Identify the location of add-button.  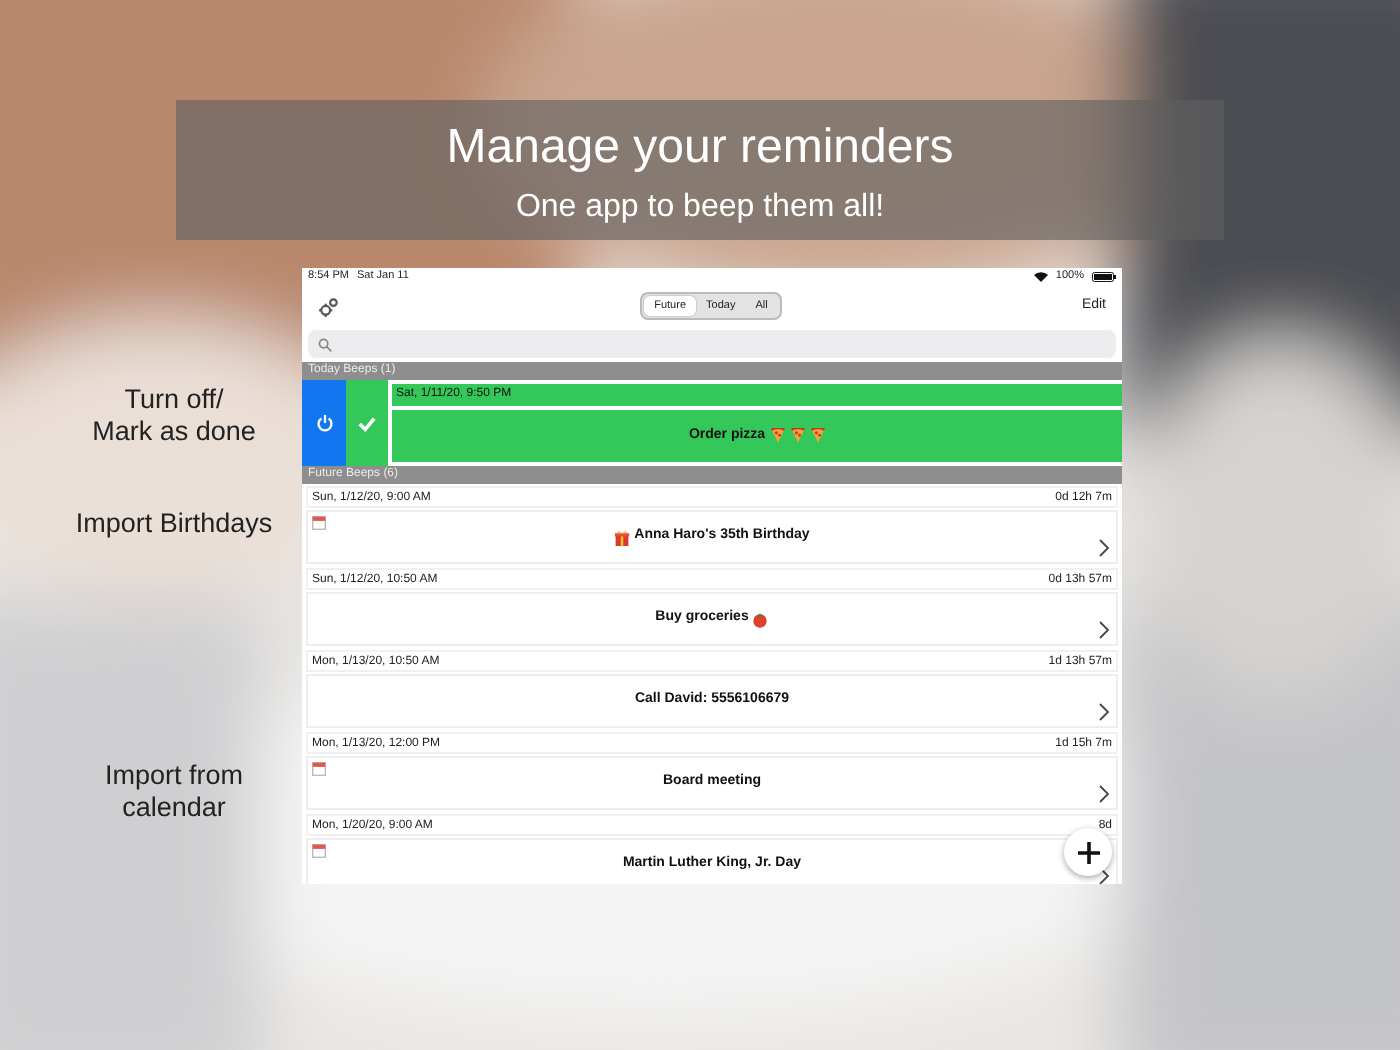
(1088, 852).